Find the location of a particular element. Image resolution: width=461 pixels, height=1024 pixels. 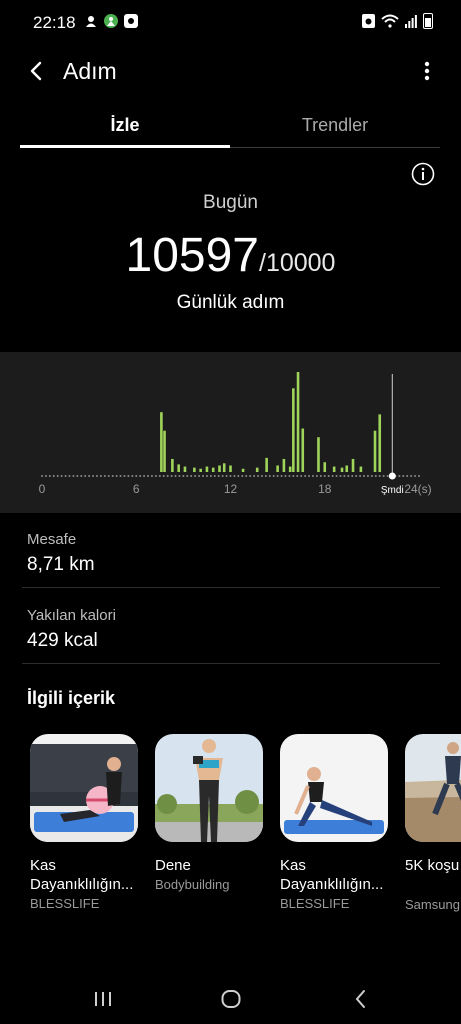

page-title: Adım is located at coordinates (90, 71).